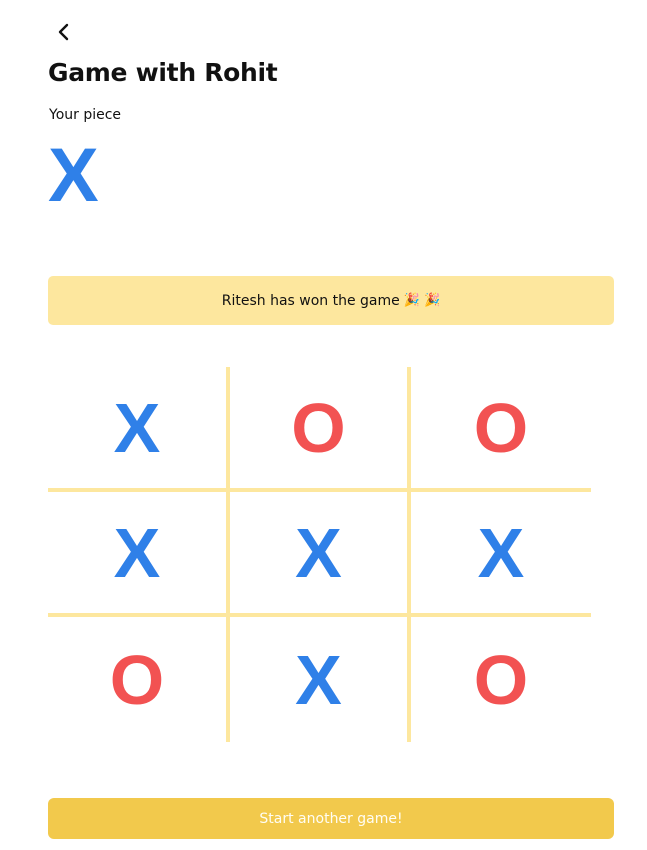 The height and width of the screenshot is (850, 647). Describe the element at coordinates (85, 115) in the screenshot. I see `your-piece-label: Your piece` at that location.